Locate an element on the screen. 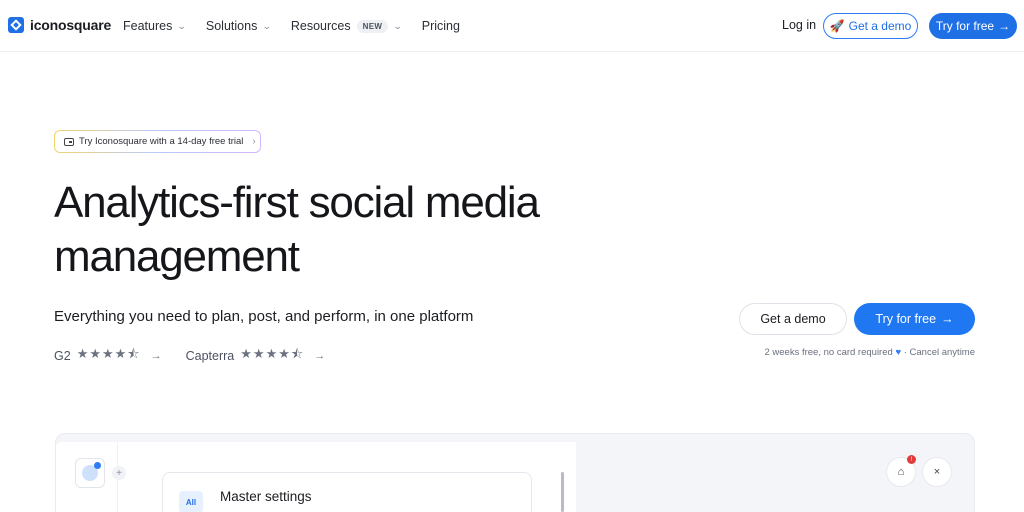 The width and height of the screenshot is (1024, 512). menu-item-label: Pricing is located at coordinates (440, 26).